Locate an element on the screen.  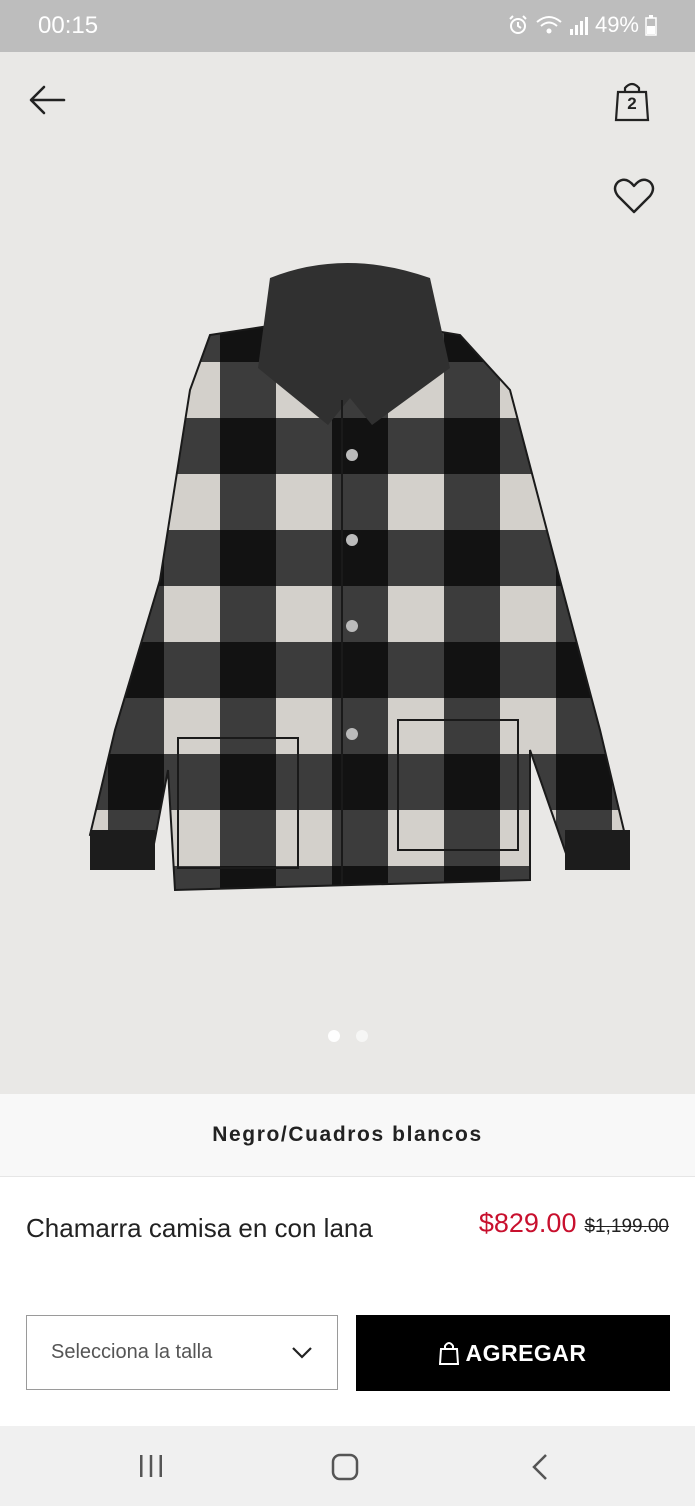
battery-icon is located at coordinates (651, 25).